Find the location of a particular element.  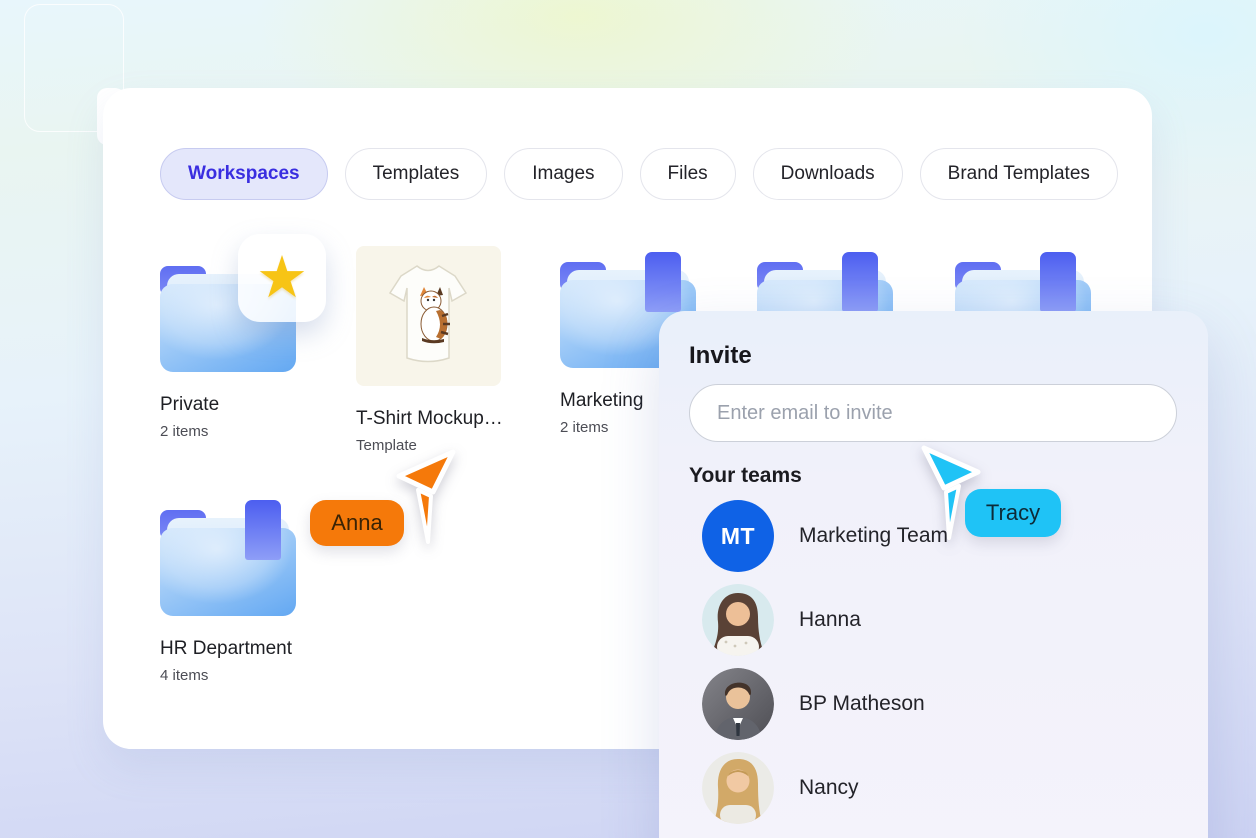

folder-icon is located at coordinates (228, 558).